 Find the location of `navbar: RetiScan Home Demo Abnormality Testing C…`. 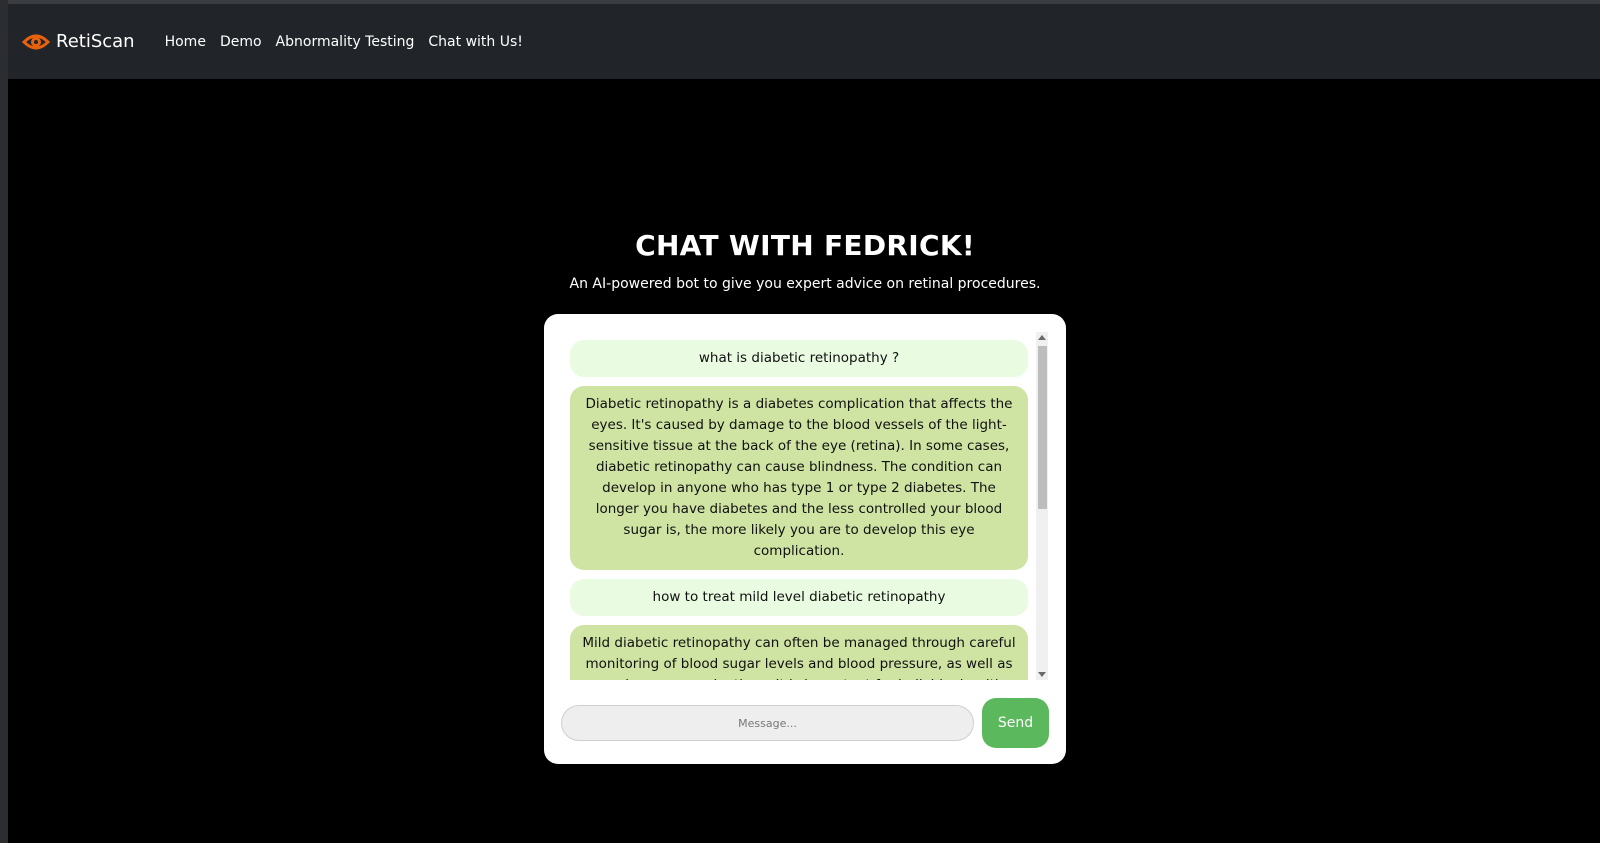

navbar: RetiScan Home Demo Abnormality Testing C… is located at coordinates (804, 41).